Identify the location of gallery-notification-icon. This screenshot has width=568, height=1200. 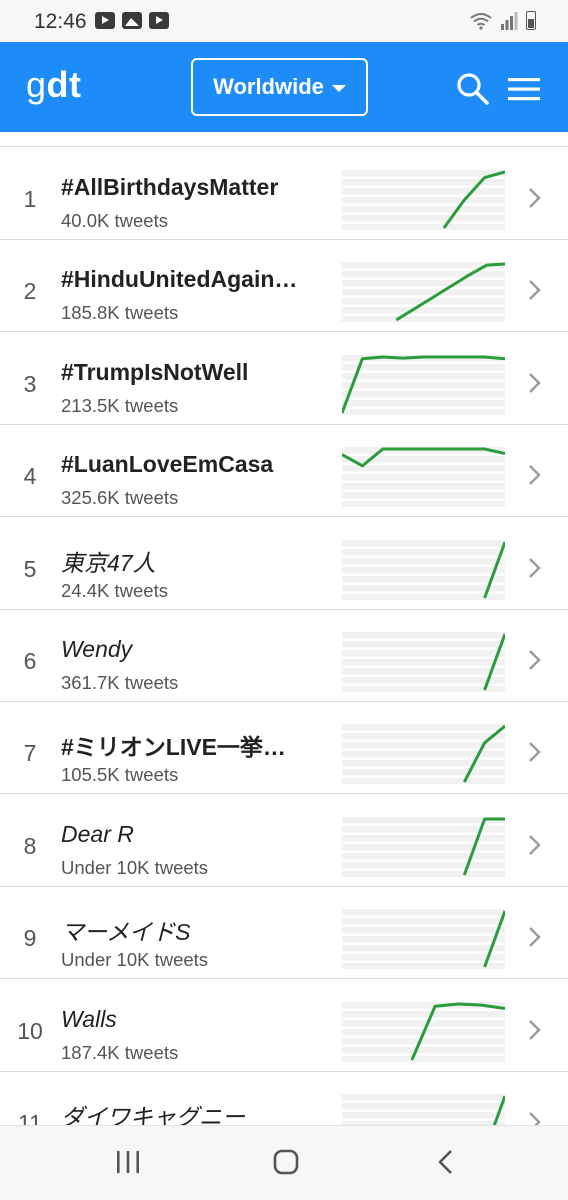
(132, 20).